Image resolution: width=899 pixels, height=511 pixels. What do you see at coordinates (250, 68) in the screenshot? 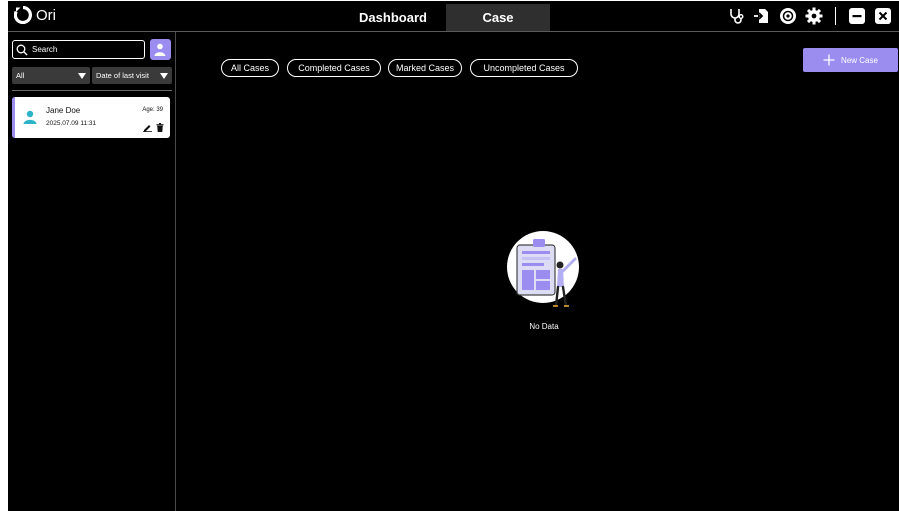
I see `filter-all-cases: All Cases` at bounding box center [250, 68].